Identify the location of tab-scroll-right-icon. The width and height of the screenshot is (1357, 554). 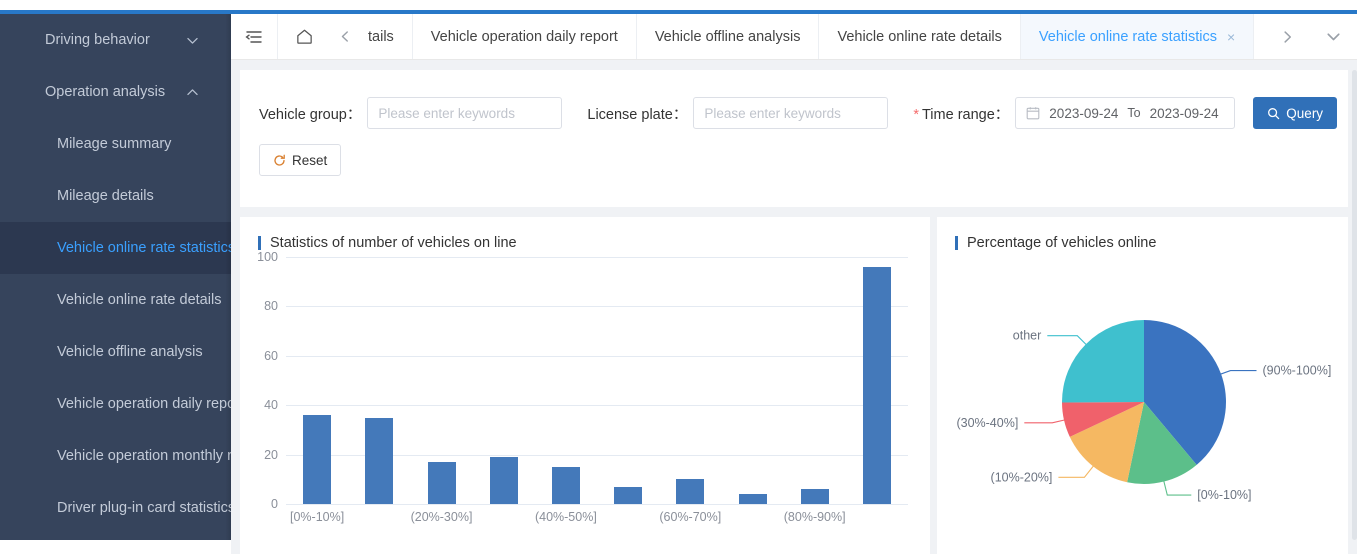
(1287, 36).